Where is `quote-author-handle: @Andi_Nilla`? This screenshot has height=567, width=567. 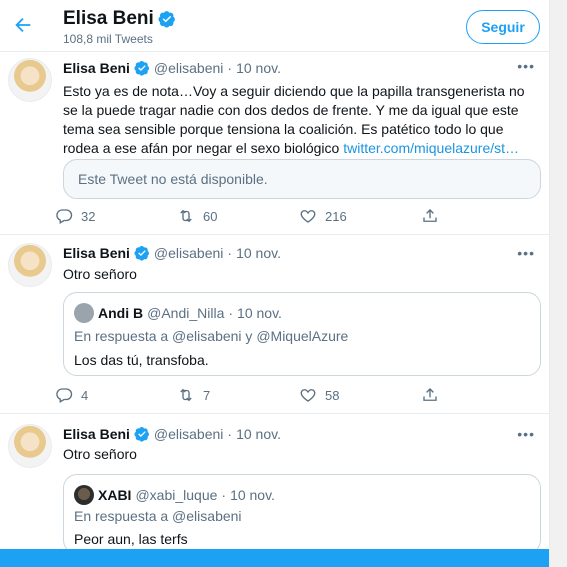
quote-author-handle: @Andi_Nilla is located at coordinates (186, 313).